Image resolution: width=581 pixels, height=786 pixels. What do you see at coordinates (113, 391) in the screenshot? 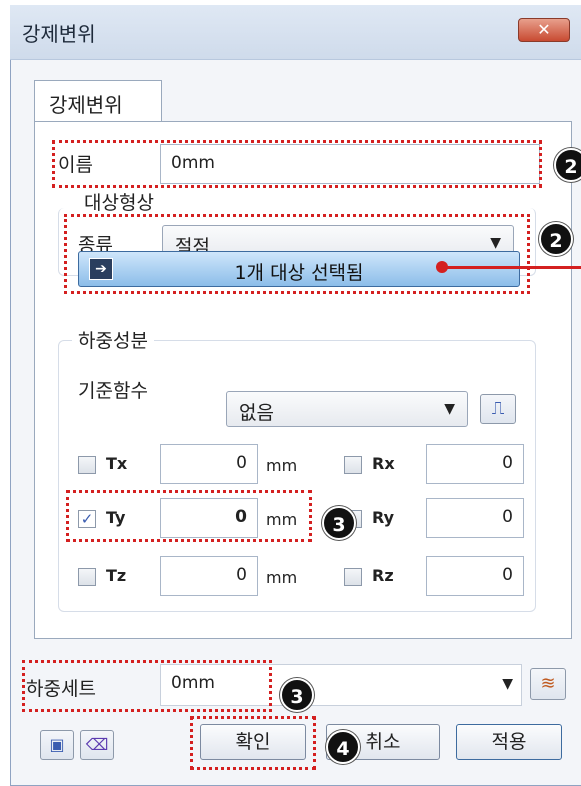
I see `ref-function-label: 기준함수` at bounding box center [113, 391].